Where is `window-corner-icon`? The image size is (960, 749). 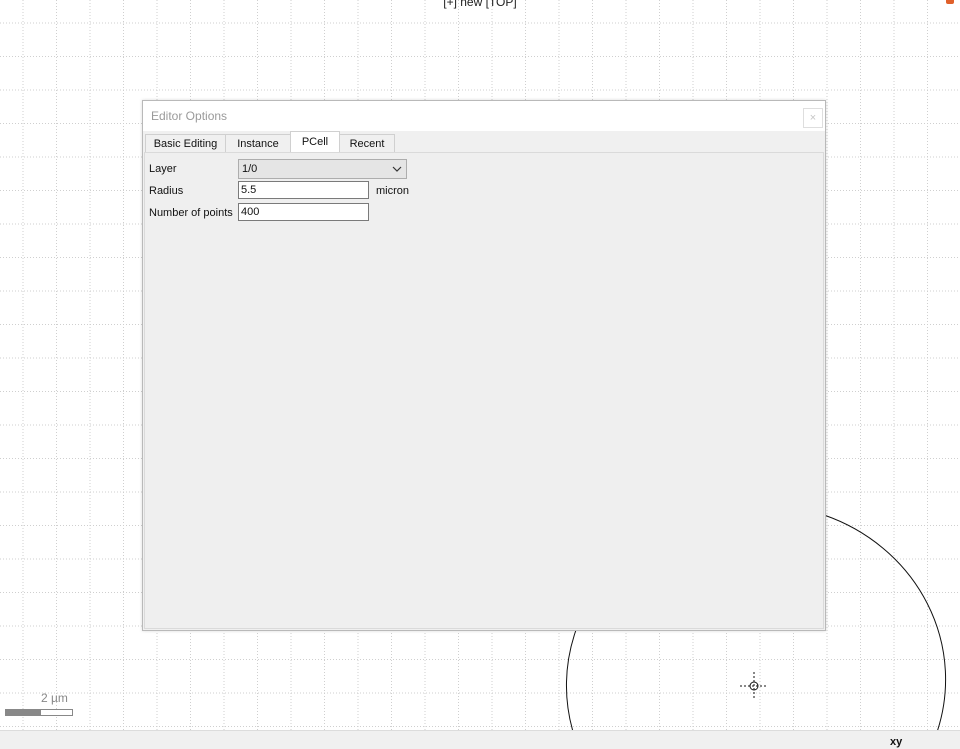
window-corner-icon is located at coordinates (950, 2).